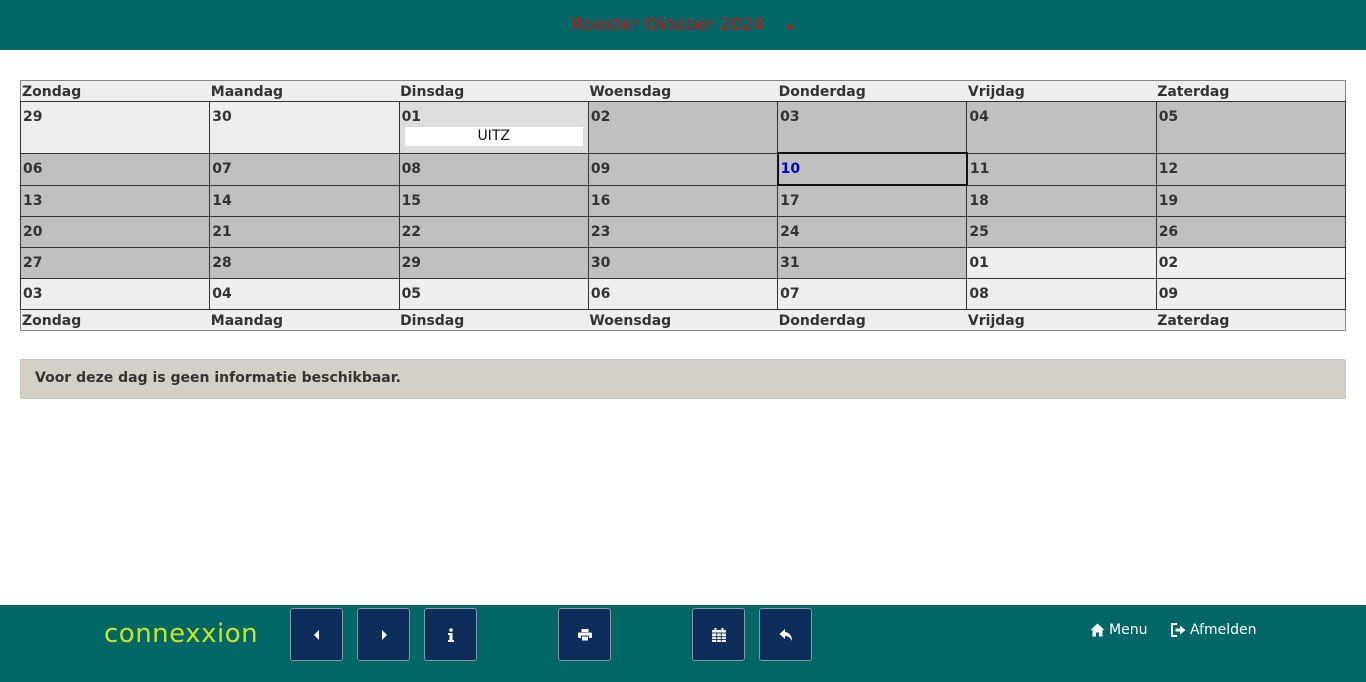  What do you see at coordinates (979, 200) in the screenshot?
I see `day-number: 18` at bounding box center [979, 200].